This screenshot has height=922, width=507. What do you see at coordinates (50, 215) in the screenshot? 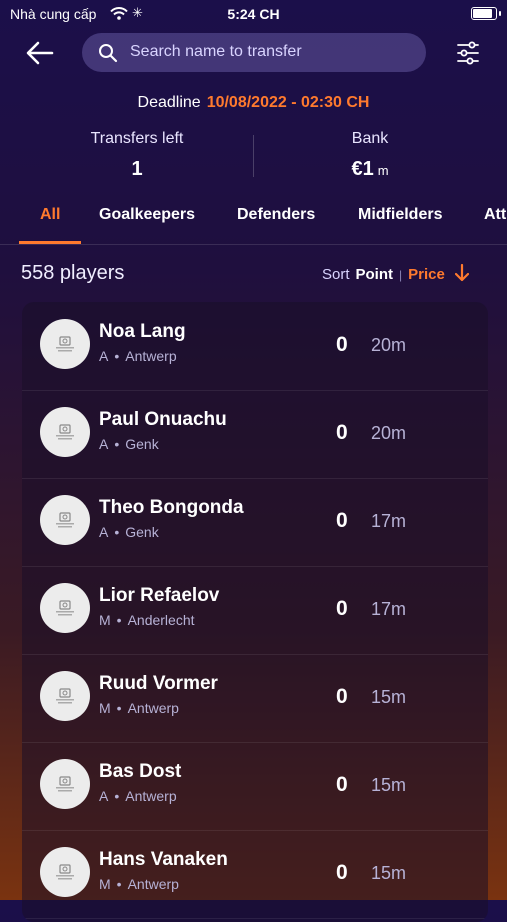
I see `tab-all: All` at bounding box center [50, 215].